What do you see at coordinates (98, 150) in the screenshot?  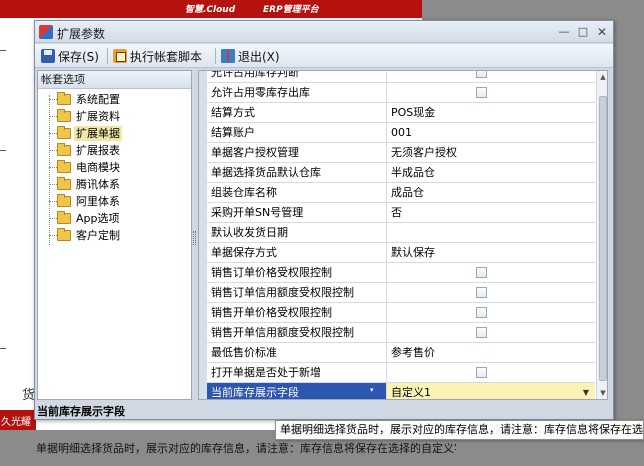 I see `tree-item-label: 扩展报表` at bounding box center [98, 150].